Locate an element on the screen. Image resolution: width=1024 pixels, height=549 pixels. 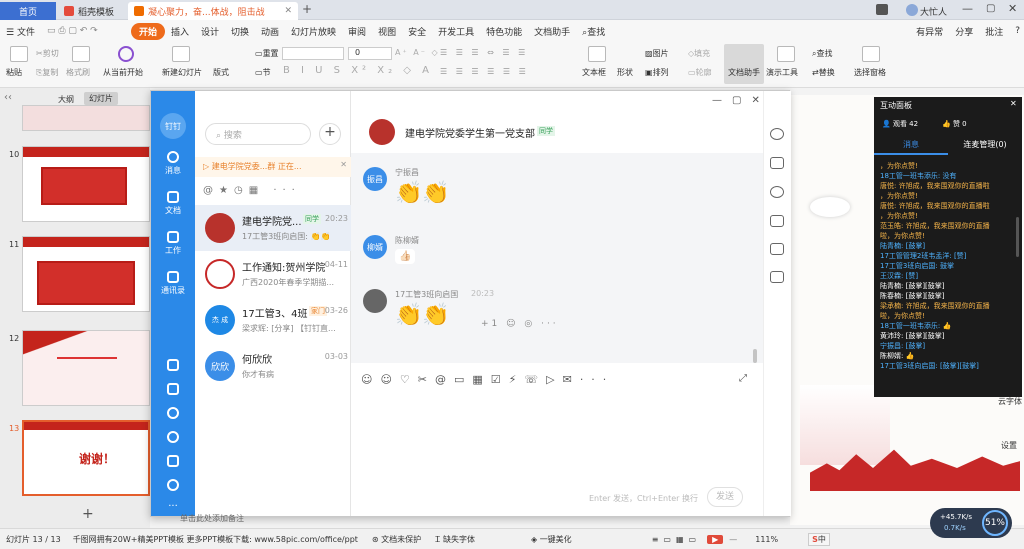
message-avatar: 柳婿 is located at coordinates (375, 247).